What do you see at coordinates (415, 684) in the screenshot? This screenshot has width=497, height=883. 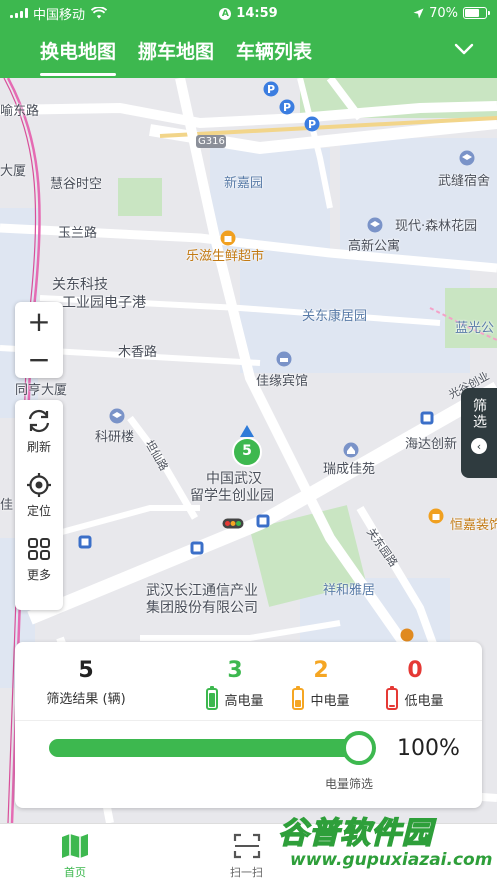 I see `low-battery-stat: 0 低电量` at bounding box center [415, 684].